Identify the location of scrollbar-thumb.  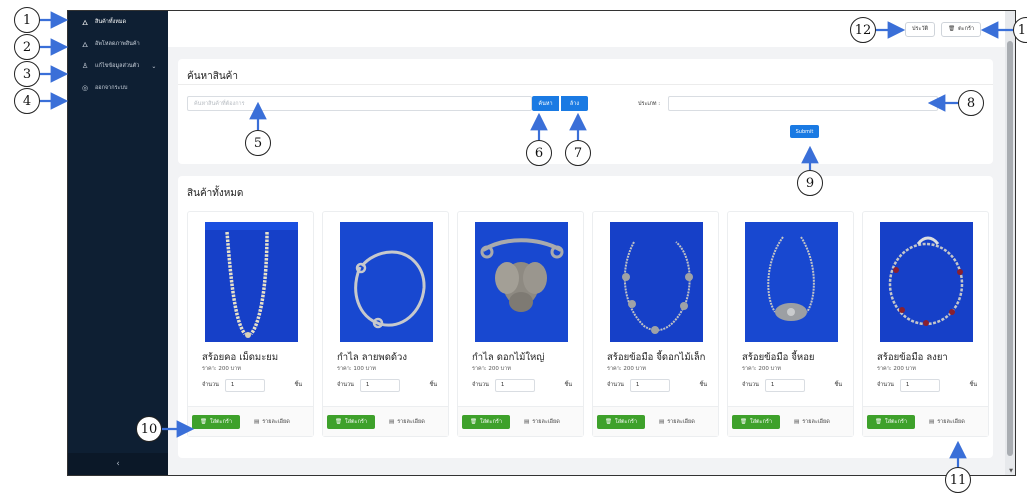
(1010, 248).